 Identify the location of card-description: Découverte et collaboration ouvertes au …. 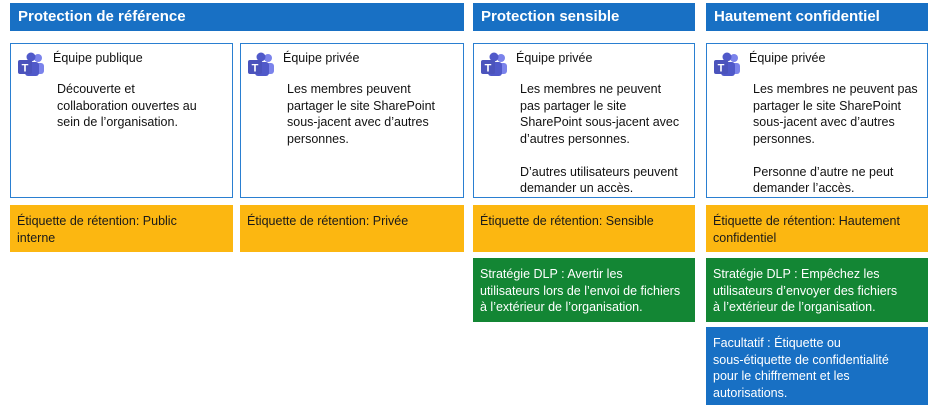
(127, 105).